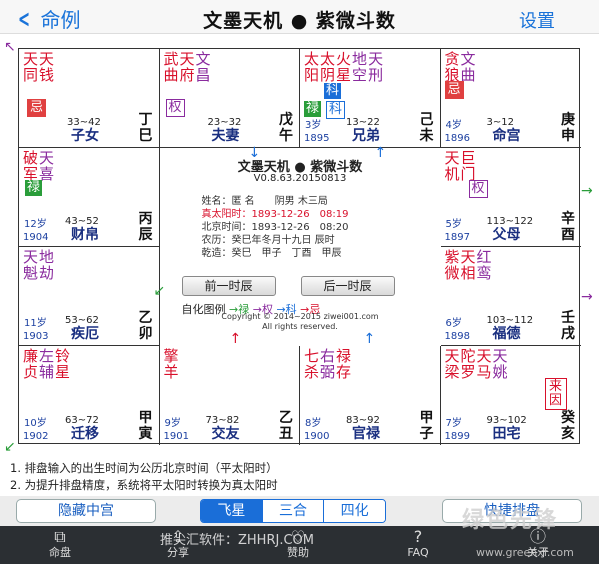 This screenshot has width=599, height=564. Describe the element at coordinates (506, 434) in the screenshot. I see `palace-name: 田宅` at that location.